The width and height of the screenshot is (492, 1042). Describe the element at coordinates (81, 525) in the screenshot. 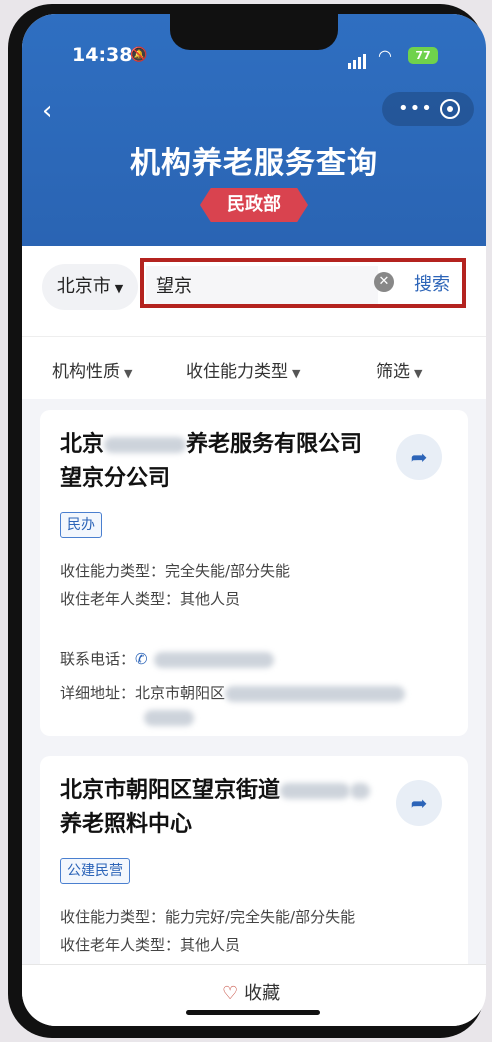

I see `type-tag: 民办` at that location.